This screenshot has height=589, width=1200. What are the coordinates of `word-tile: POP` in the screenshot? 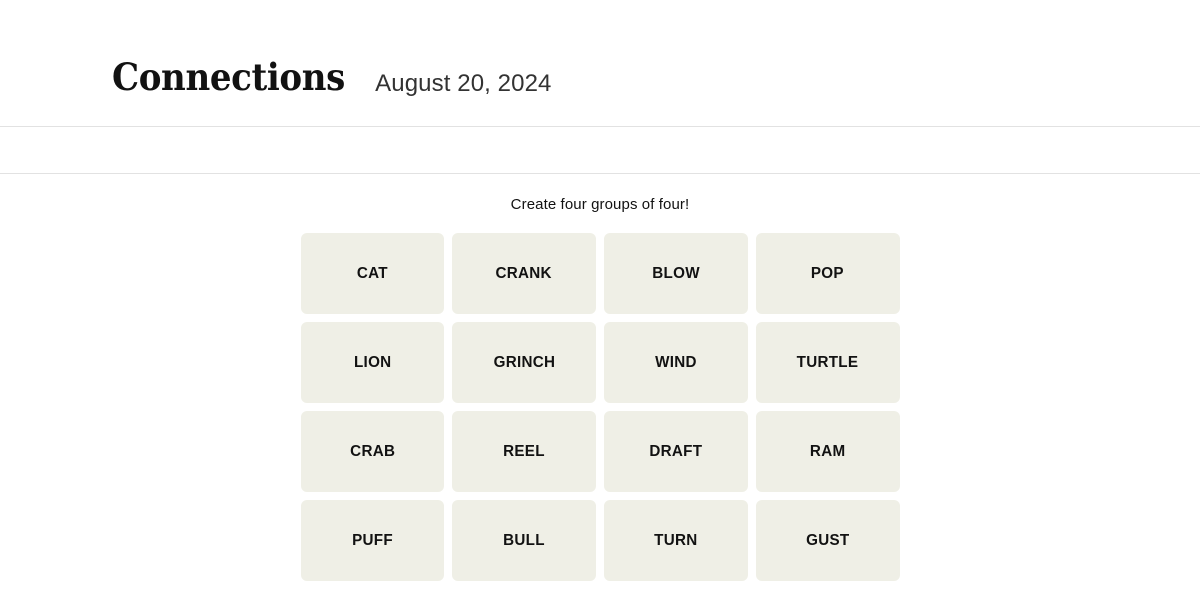 It's located at (827, 273).